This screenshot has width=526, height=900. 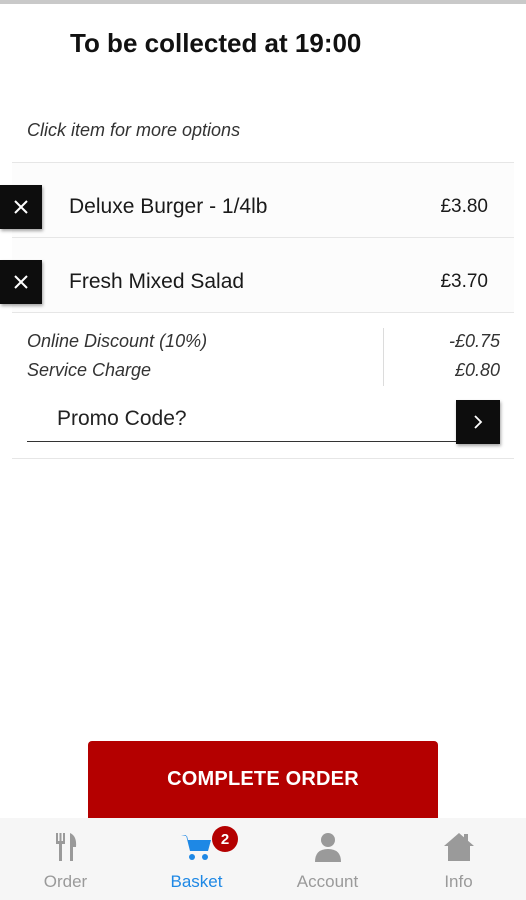 What do you see at coordinates (89, 370) in the screenshot?
I see `service-charge-label: Service Charge` at bounding box center [89, 370].